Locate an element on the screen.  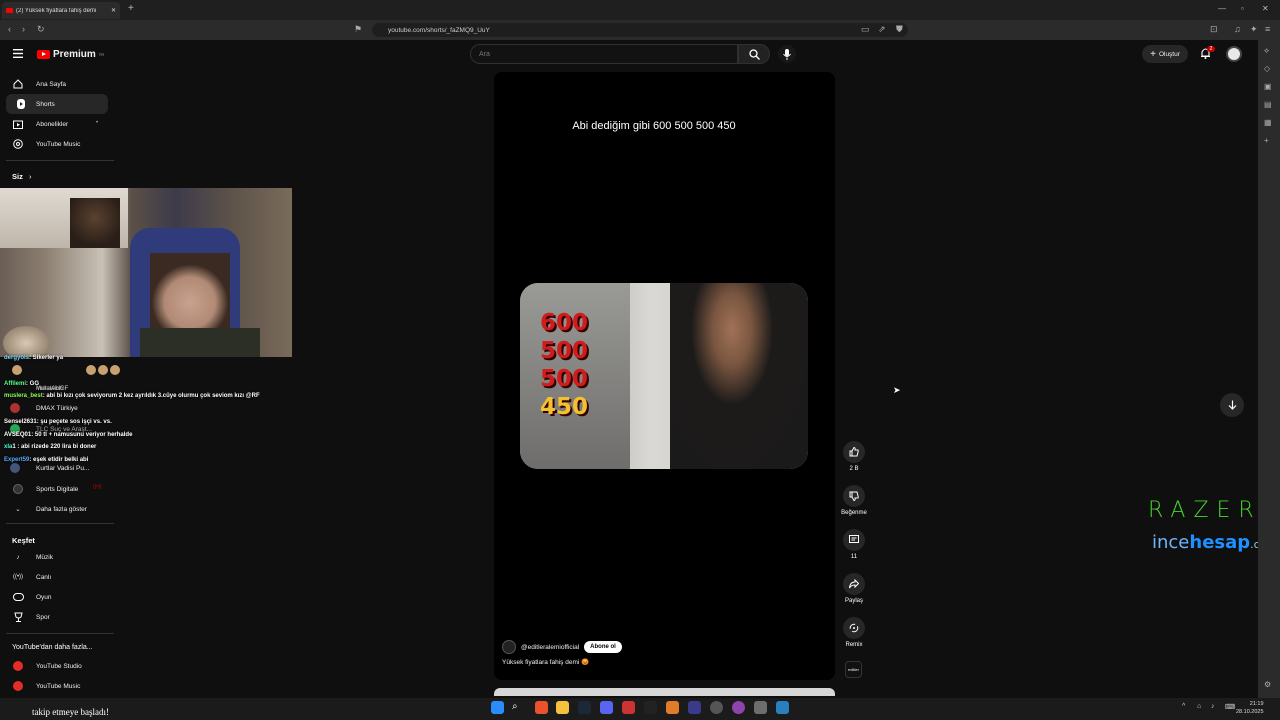
chat-user: Expert59 is located at coordinates (17, 460).